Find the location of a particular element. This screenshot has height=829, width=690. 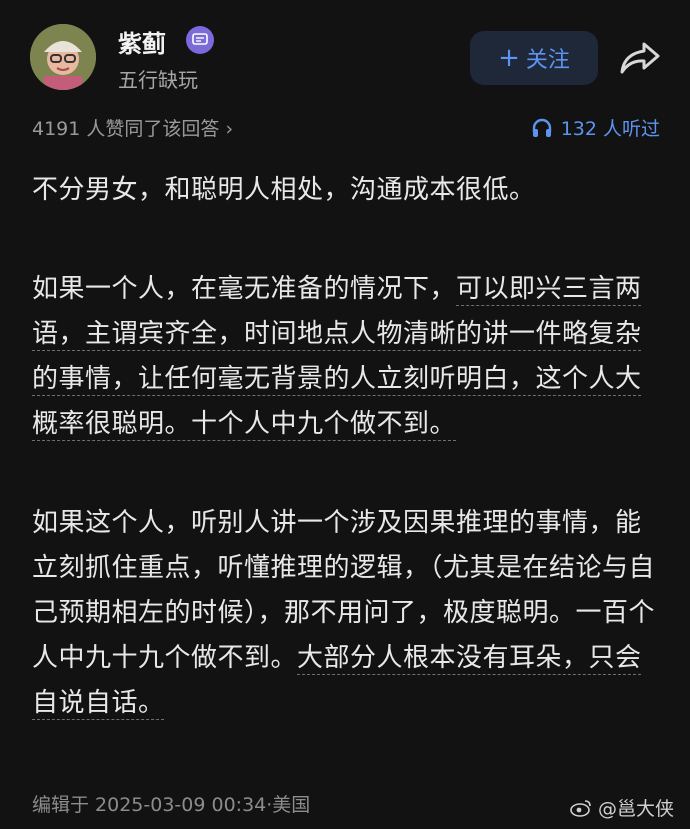

likes-count: 4191 人赞同了该回答 › is located at coordinates (132, 127).